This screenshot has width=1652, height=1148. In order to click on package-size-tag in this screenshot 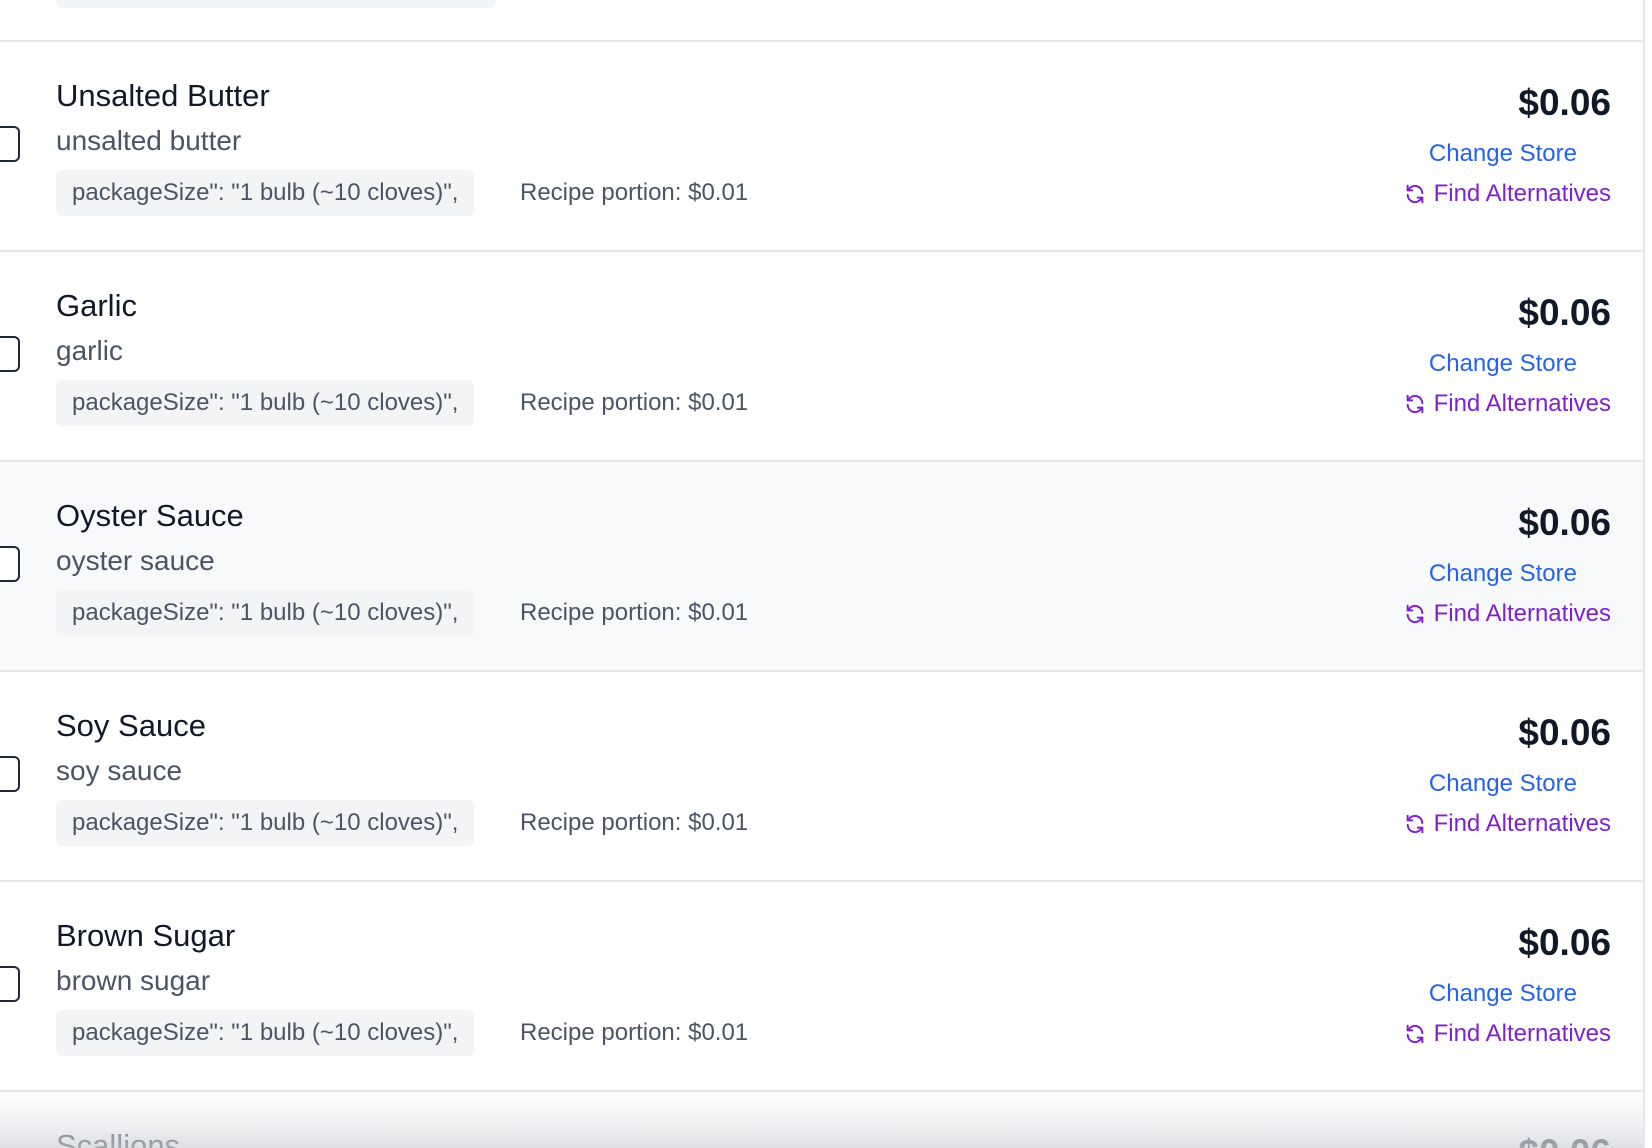, I will do `click(276, 4)`.